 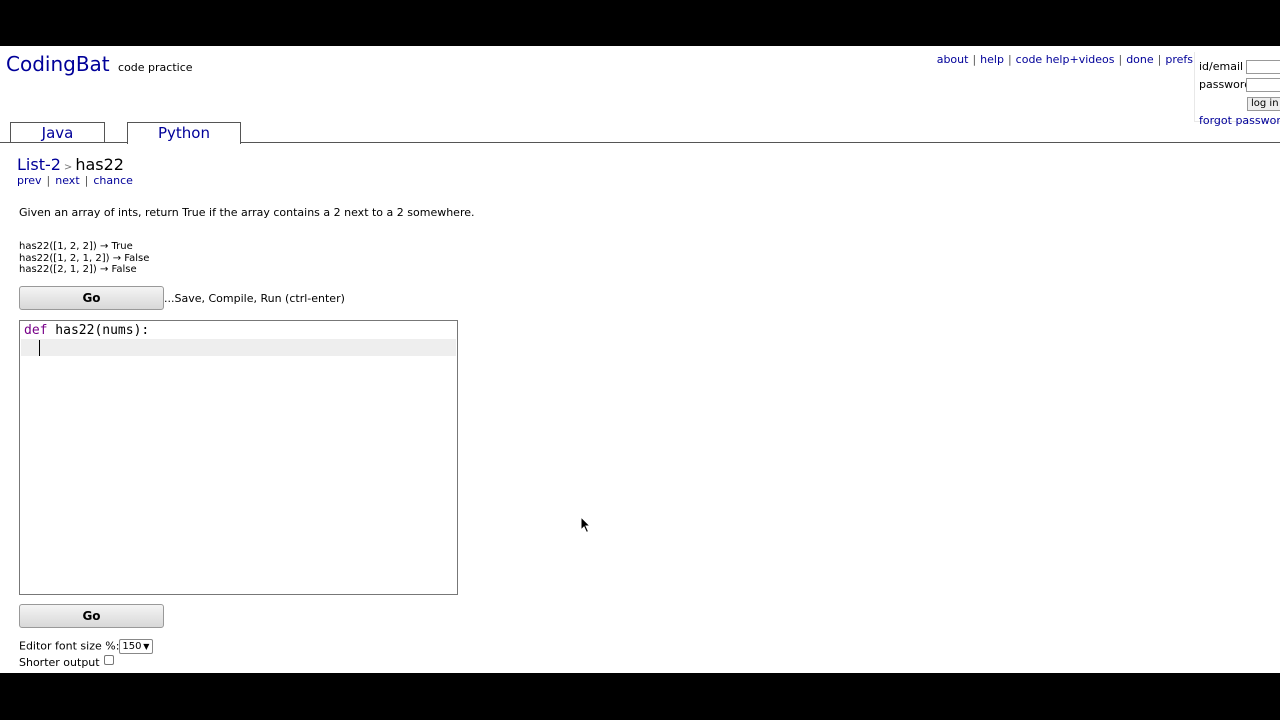 What do you see at coordinates (132, 646) in the screenshot?
I see `font-size-value: 150` at bounding box center [132, 646].